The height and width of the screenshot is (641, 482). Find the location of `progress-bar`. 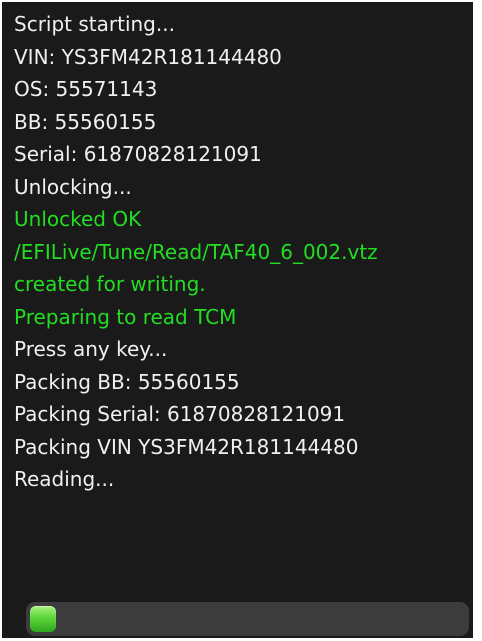

progress-bar is located at coordinates (247, 619).